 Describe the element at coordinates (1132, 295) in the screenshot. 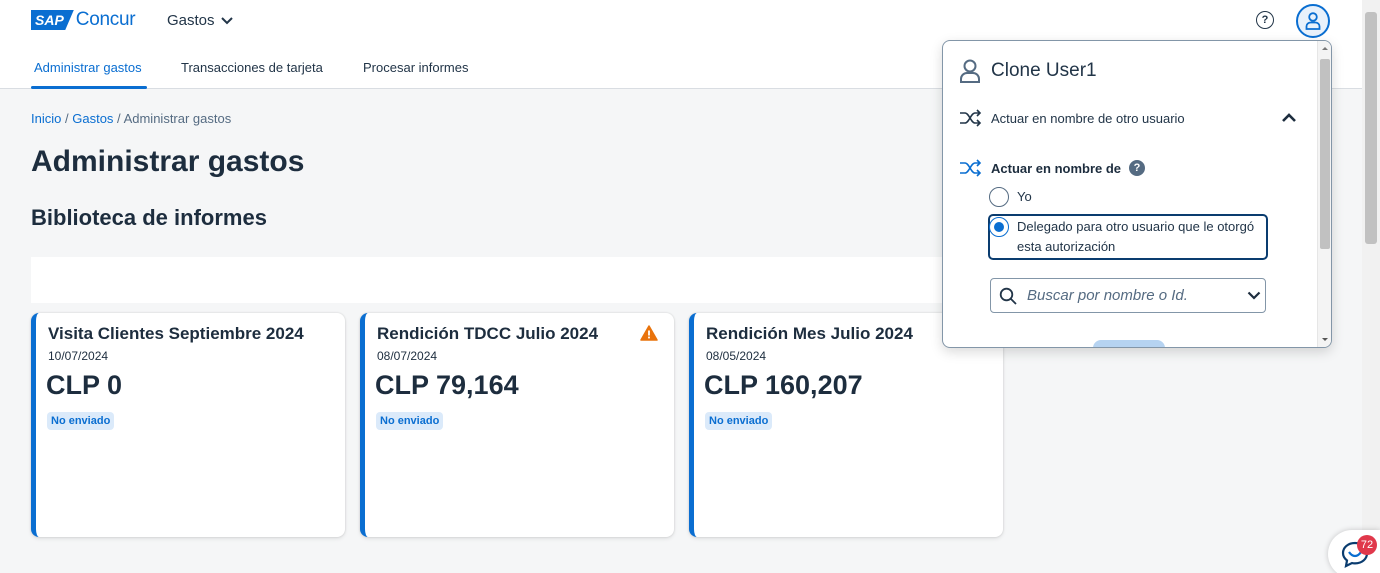

I see `search-input` at that location.